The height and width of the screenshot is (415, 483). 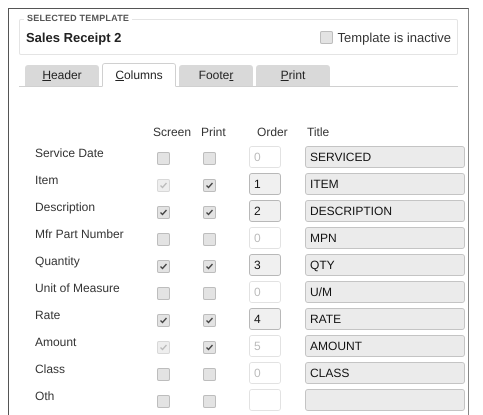 What do you see at coordinates (385, 291) in the screenshot?
I see `title-field: U/M` at bounding box center [385, 291].